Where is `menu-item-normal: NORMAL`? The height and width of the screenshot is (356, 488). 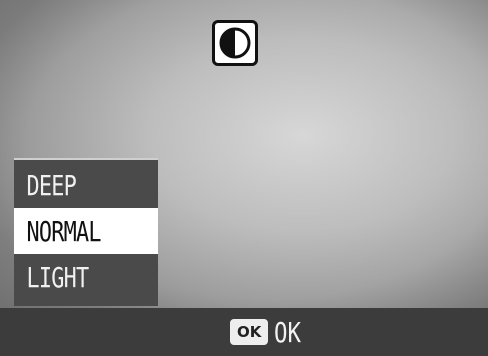 menu-item-normal: NORMAL is located at coordinates (86, 231).